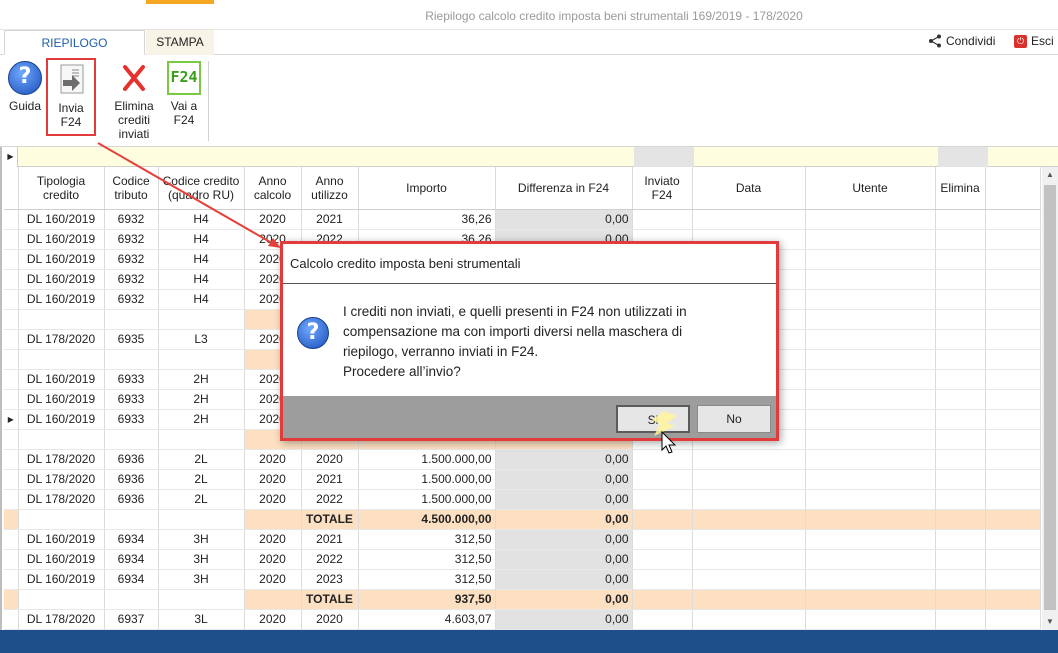 The width and height of the screenshot is (1058, 653). What do you see at coordinates (662, 188) in the screenshot?
I see `column-header: Inviato F24` at bounding box center [662, 188].